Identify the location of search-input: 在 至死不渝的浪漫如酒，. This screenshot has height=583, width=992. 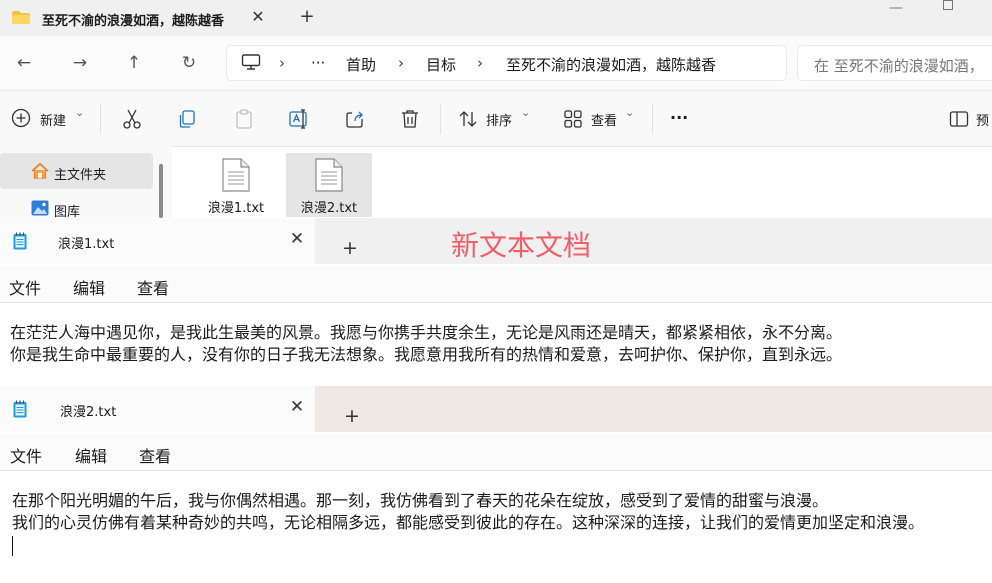
(894, 63).